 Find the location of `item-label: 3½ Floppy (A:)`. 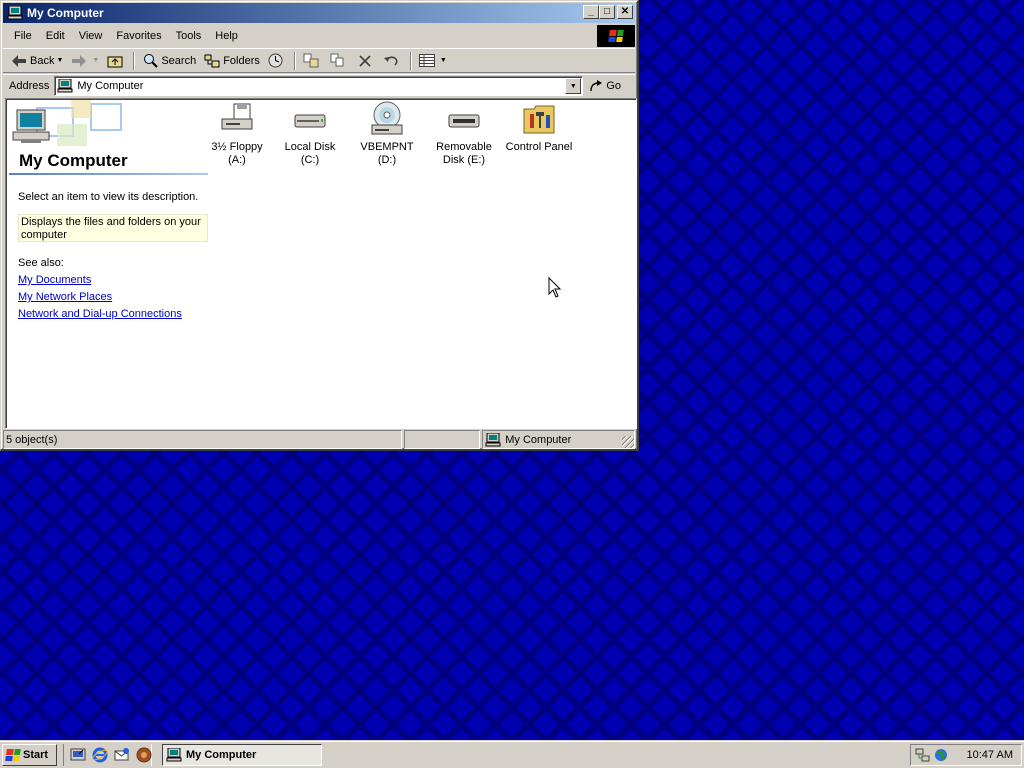

item-label: 3½ Floppy (A:) is located at coordinates (237, 153).